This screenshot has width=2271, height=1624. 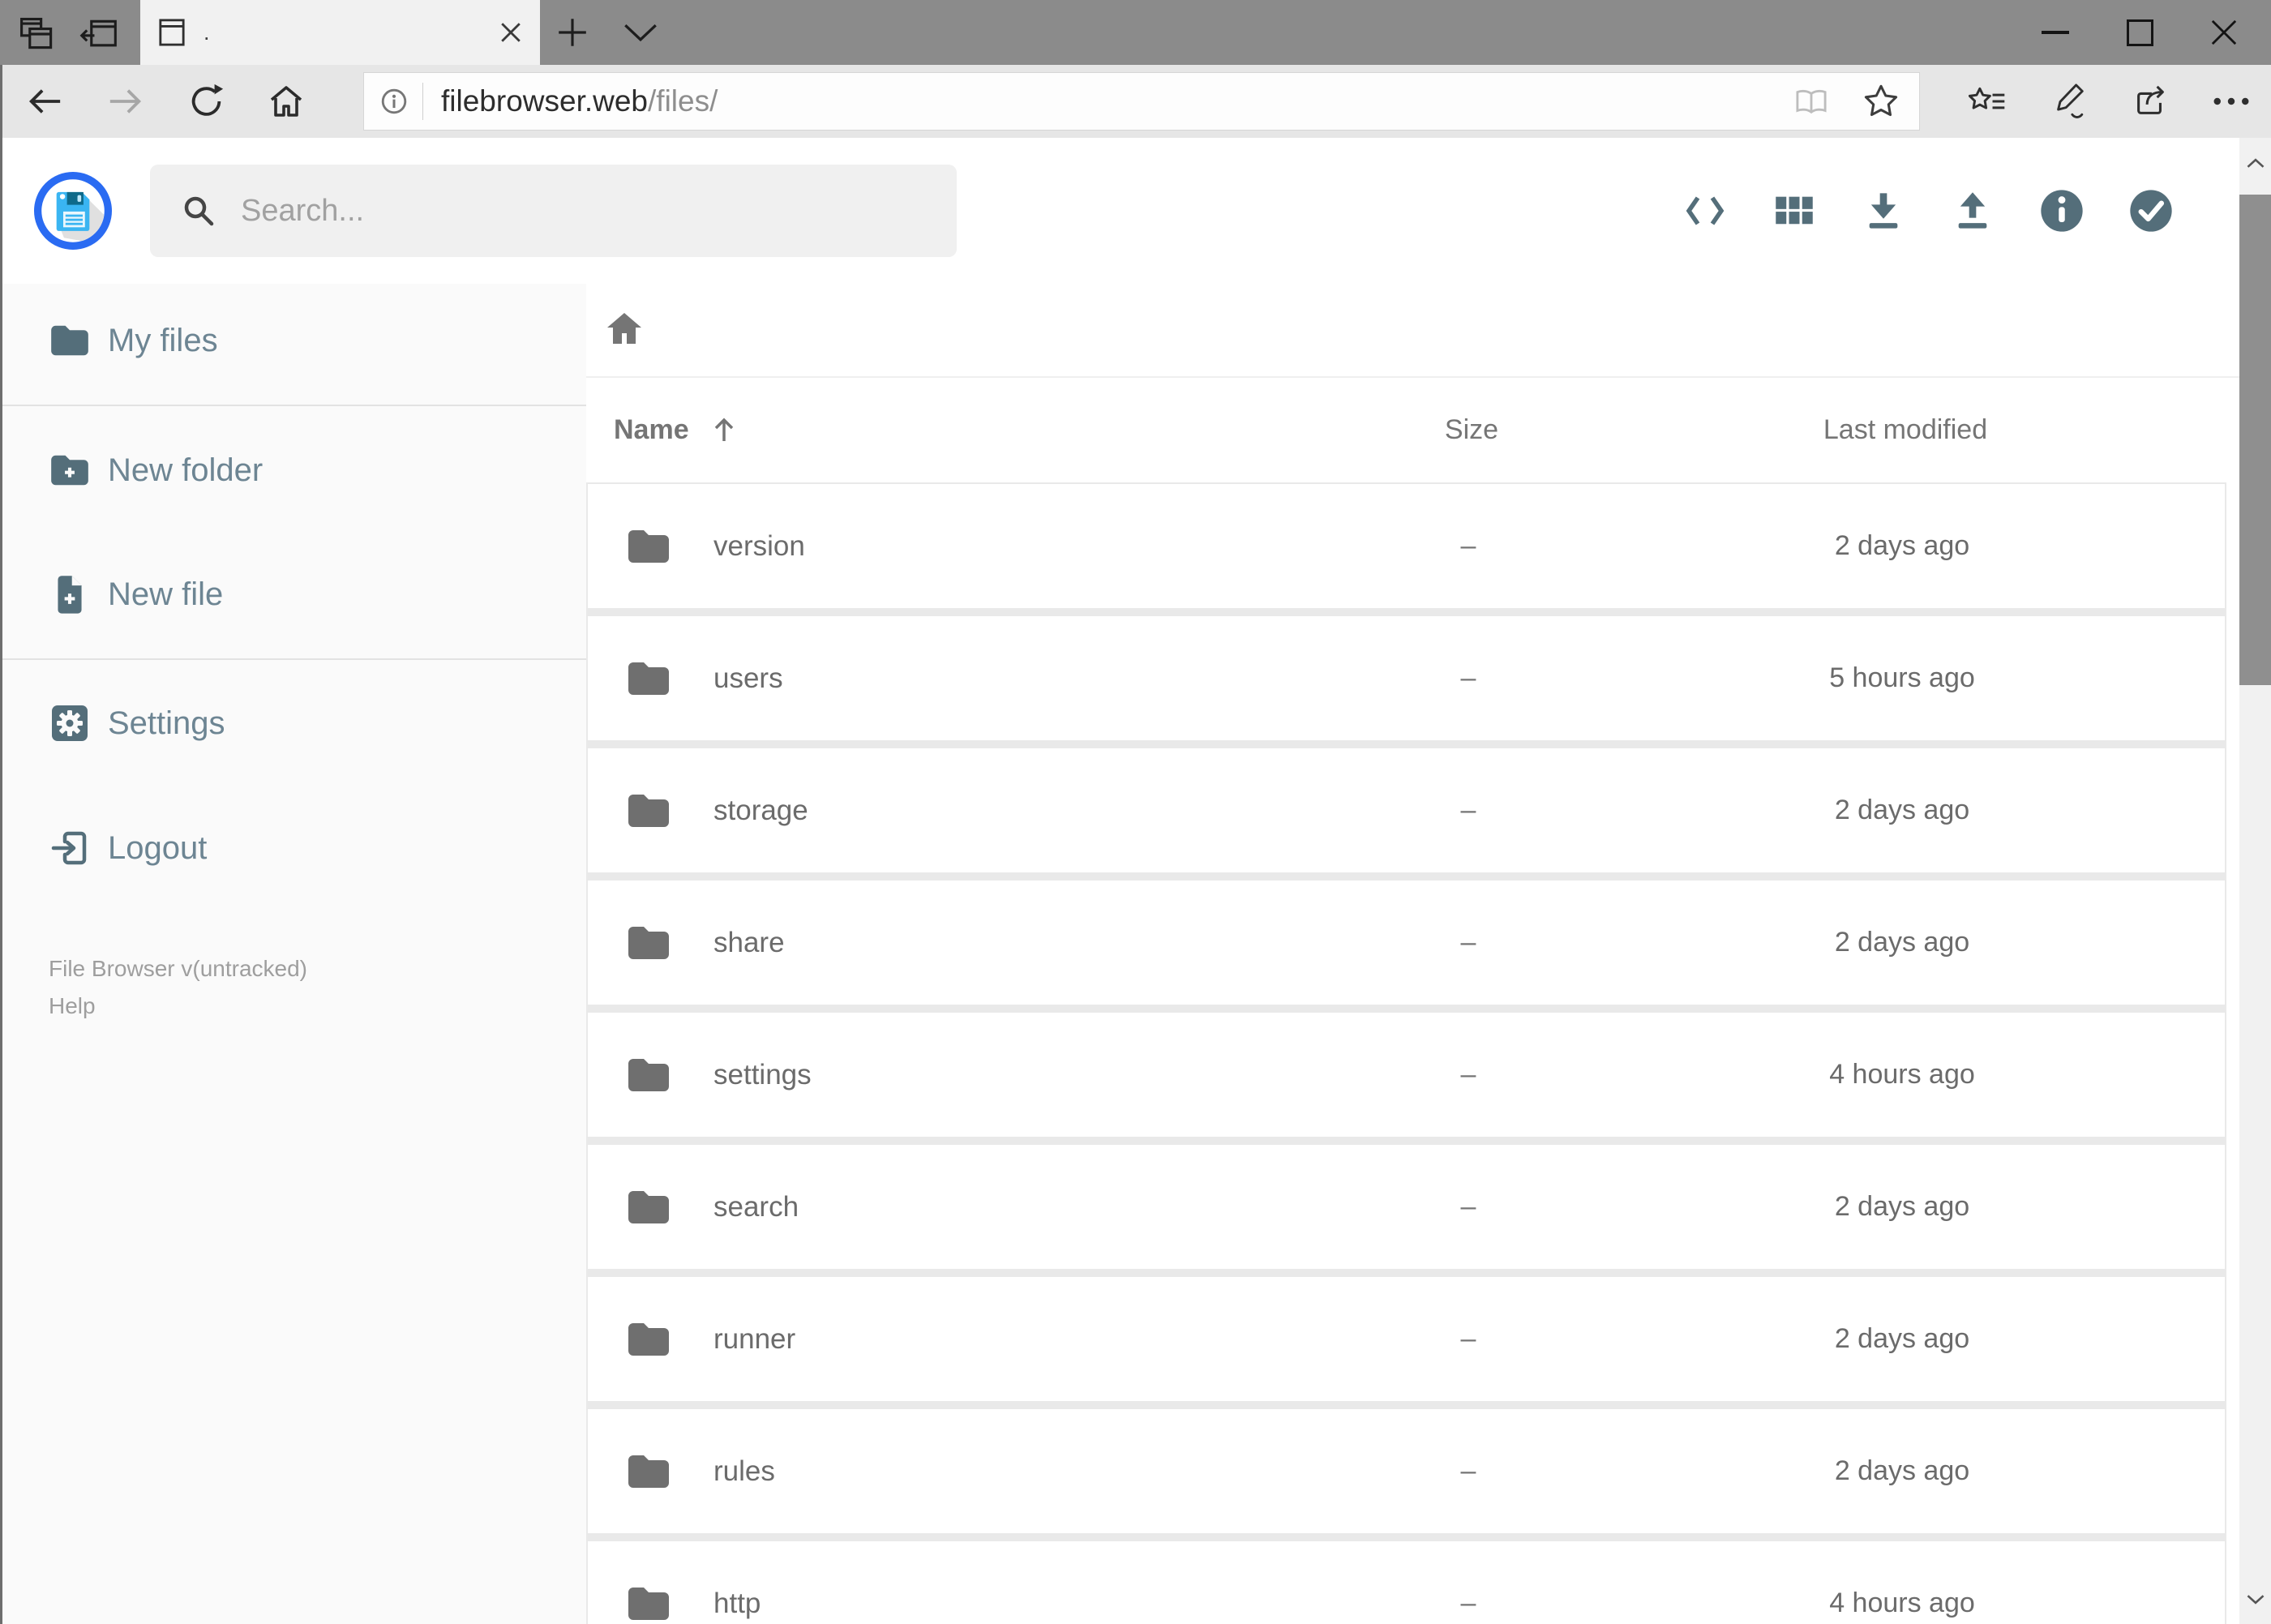 I want to click on url-text: filebrowser.web/files/, so click(x=579, y=101).